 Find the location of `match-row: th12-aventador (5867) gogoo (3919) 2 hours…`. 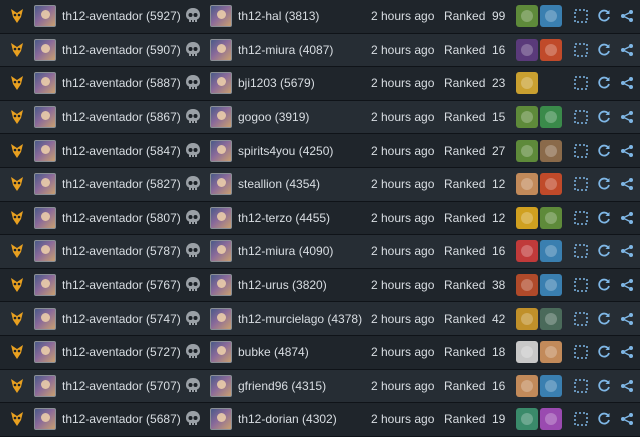

match-row: th12-aventador (5867) gogoo (3919) 2 hours… is located at coordinates (320, 117).